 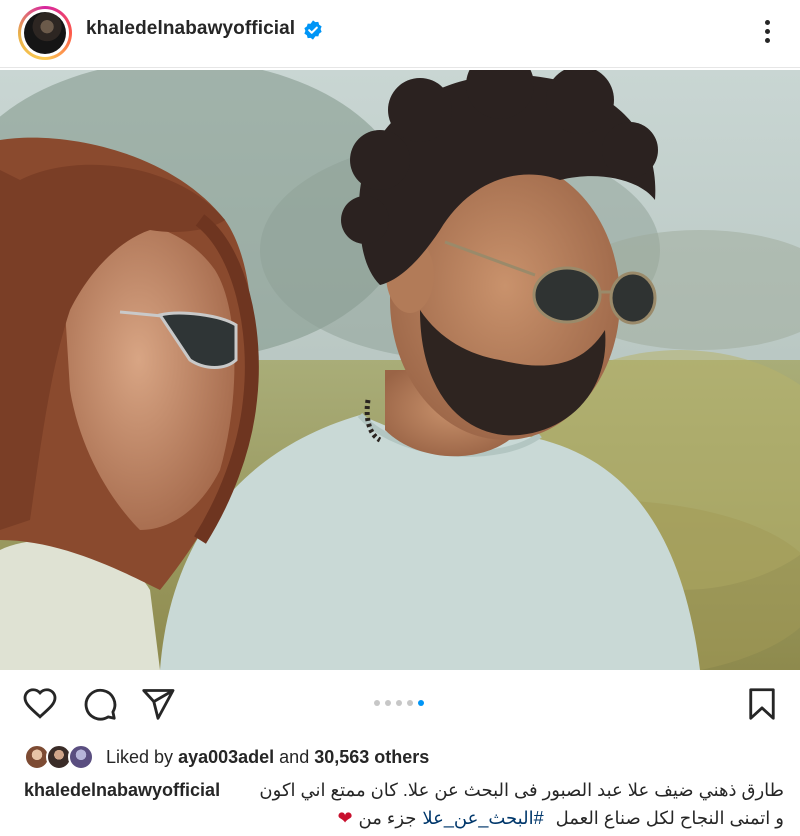 What do you see at coordinates (158, 704) in the screenshot?
I see `paper-plane-icon` at bounding box center [158, 704].